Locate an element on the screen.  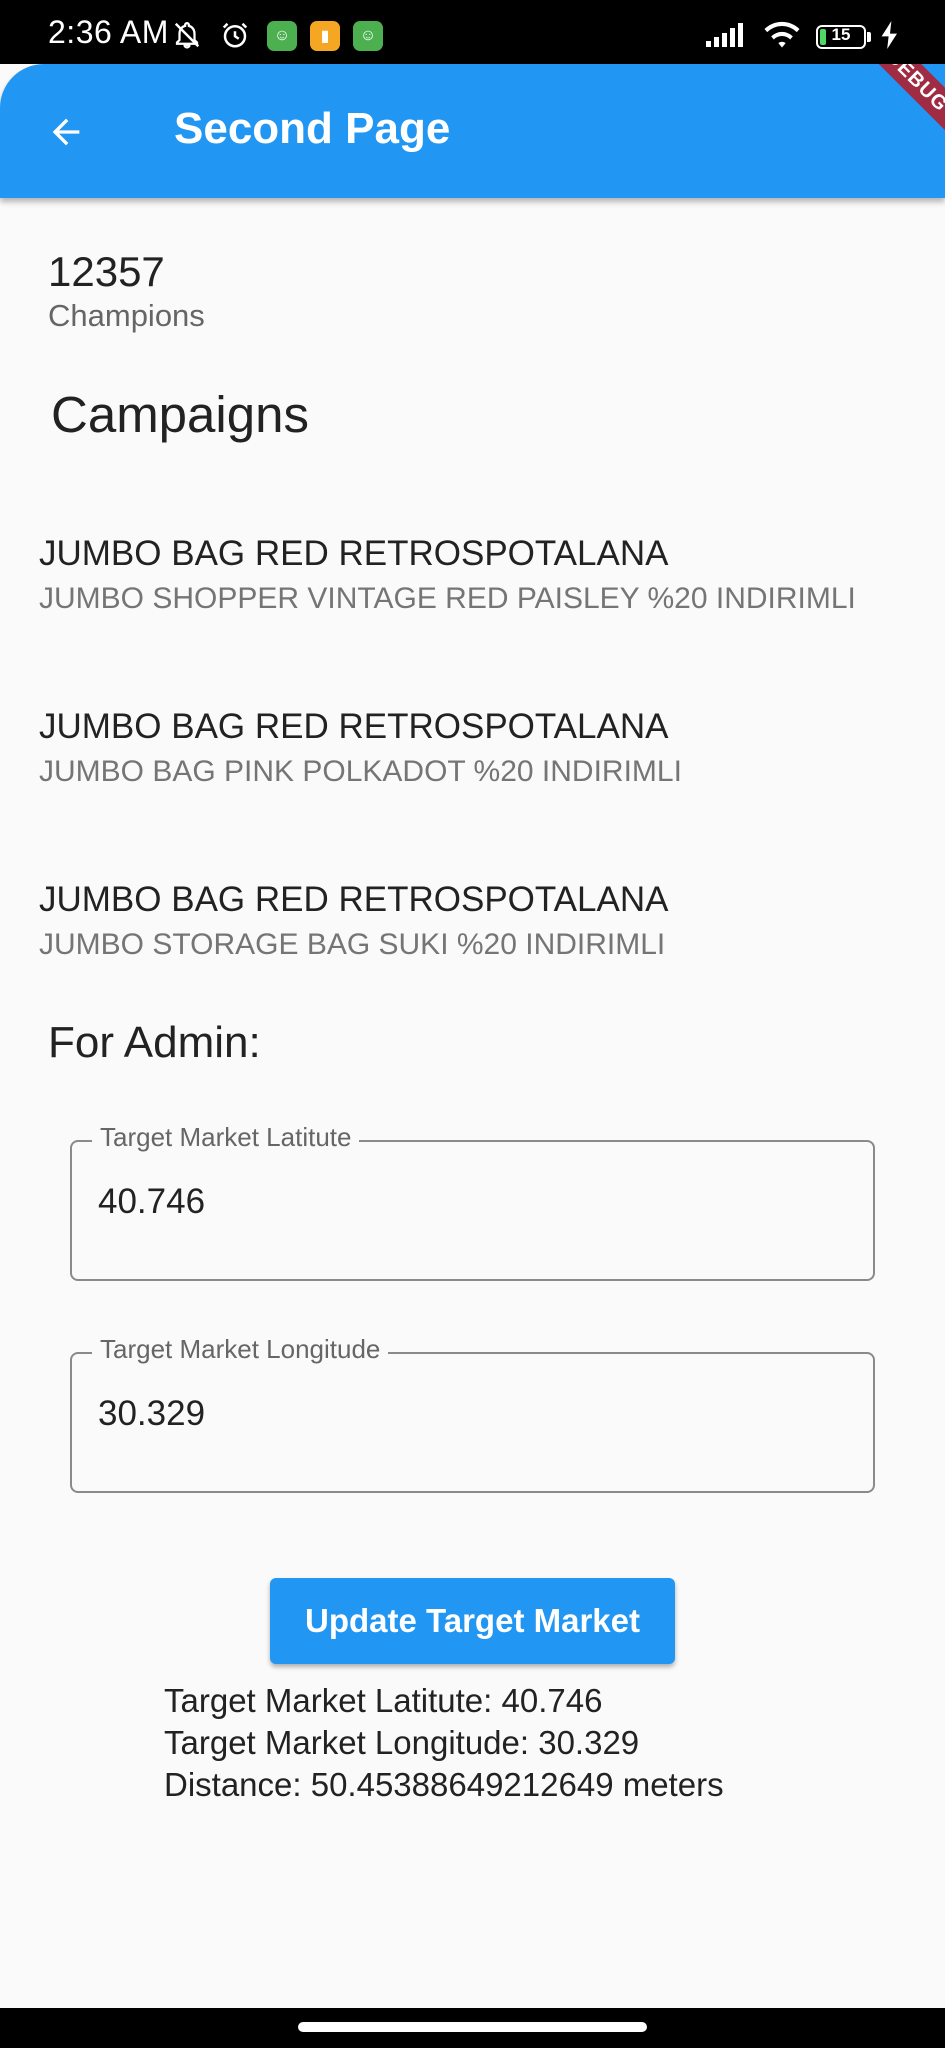
result-distance: Distance: 50.45388649212649 meters is located at coordinates (444, 1784).